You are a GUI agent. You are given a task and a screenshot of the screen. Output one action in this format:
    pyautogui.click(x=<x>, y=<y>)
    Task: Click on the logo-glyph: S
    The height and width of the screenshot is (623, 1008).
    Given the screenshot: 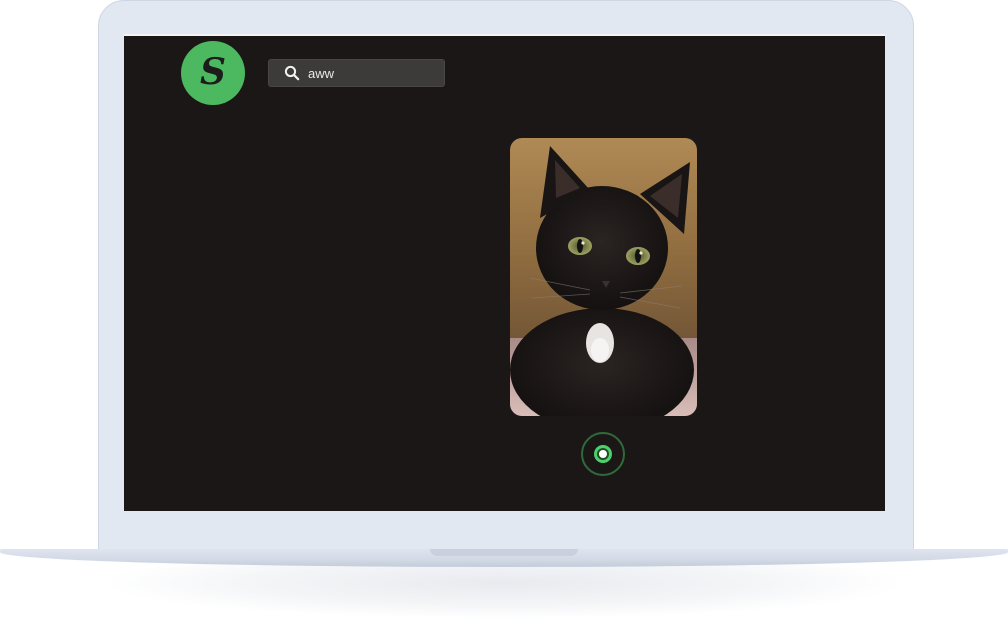 What is the action you would take?
    pyautogui.click(x=213, y=72)
    